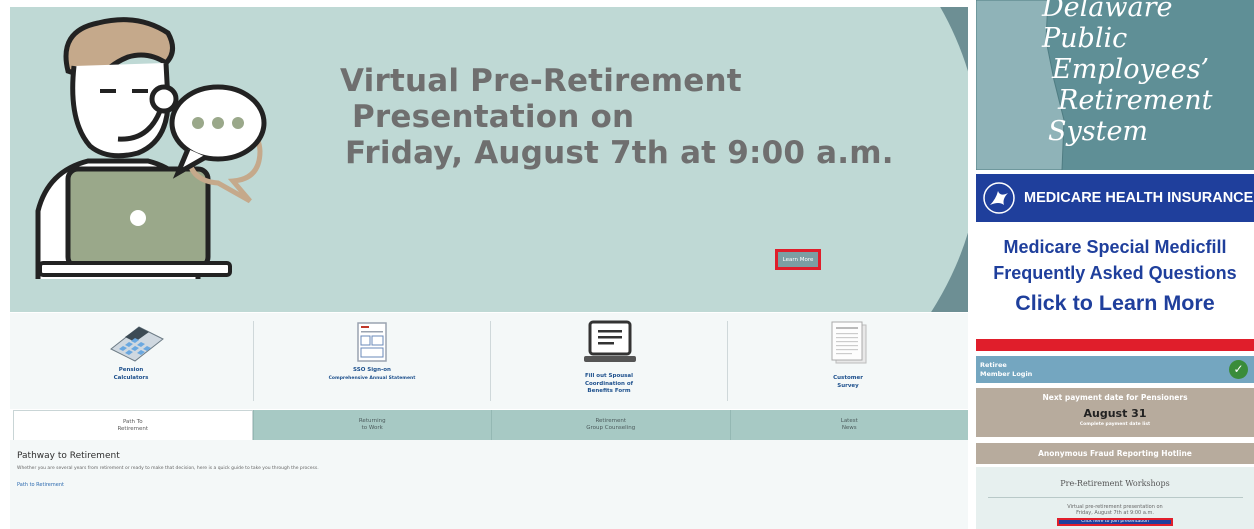  I want to click on headset-person-icon, so click(151, 148).